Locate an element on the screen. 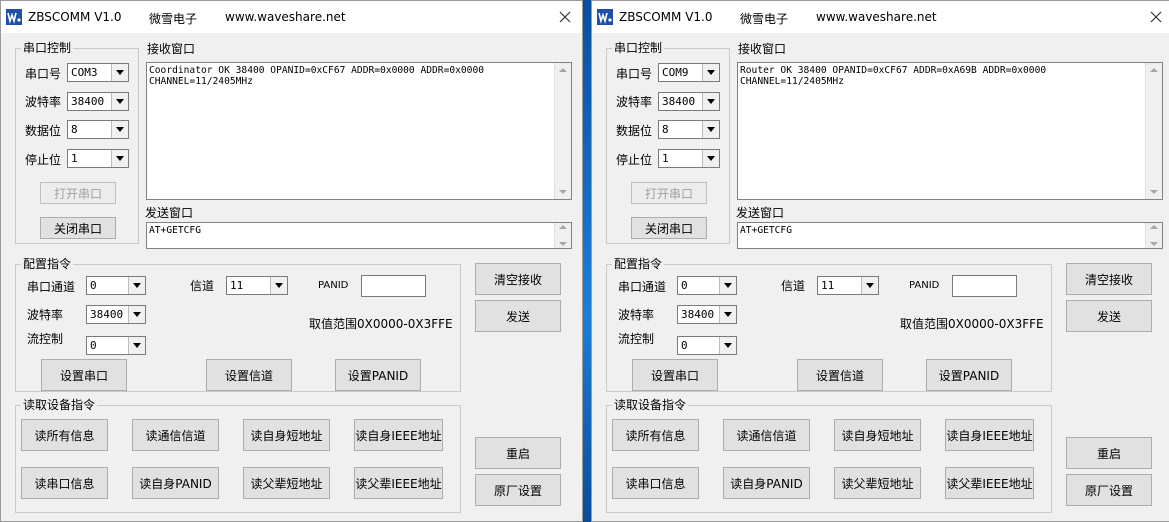  port-select: COM3 is located at coordinates (98, 72).